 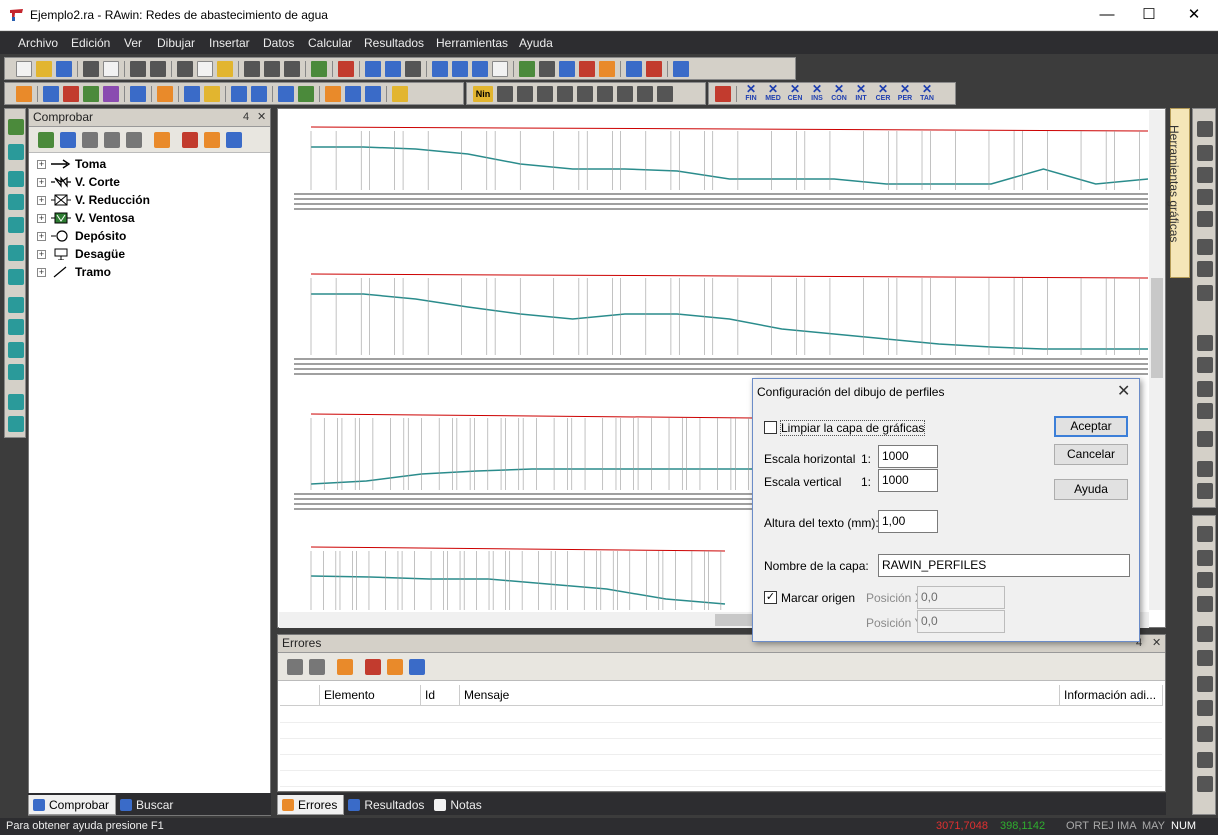 I want to click on text-height-input: 1,00, so click(x=908, y=521).